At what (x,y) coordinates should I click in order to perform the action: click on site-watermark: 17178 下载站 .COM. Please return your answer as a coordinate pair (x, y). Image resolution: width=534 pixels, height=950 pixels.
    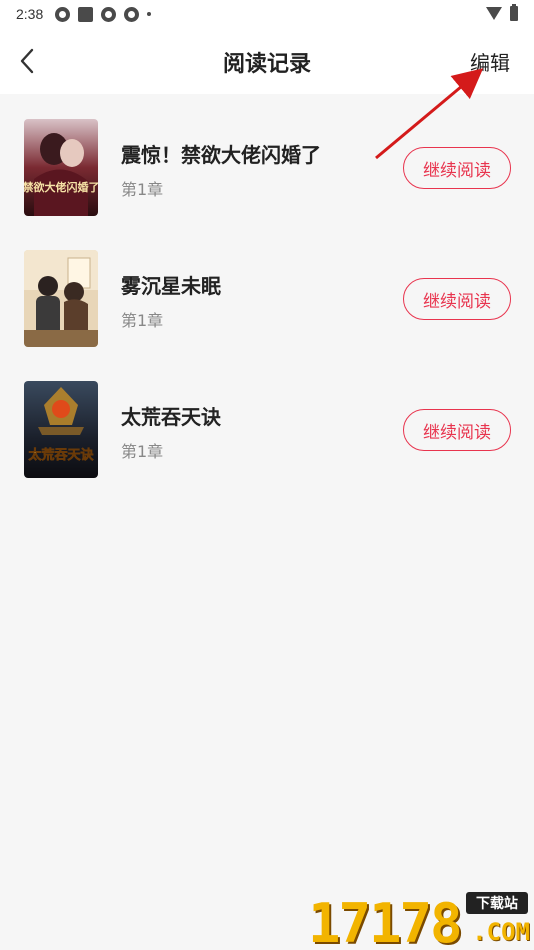
    Looking at the image, I should click on (421, 919).